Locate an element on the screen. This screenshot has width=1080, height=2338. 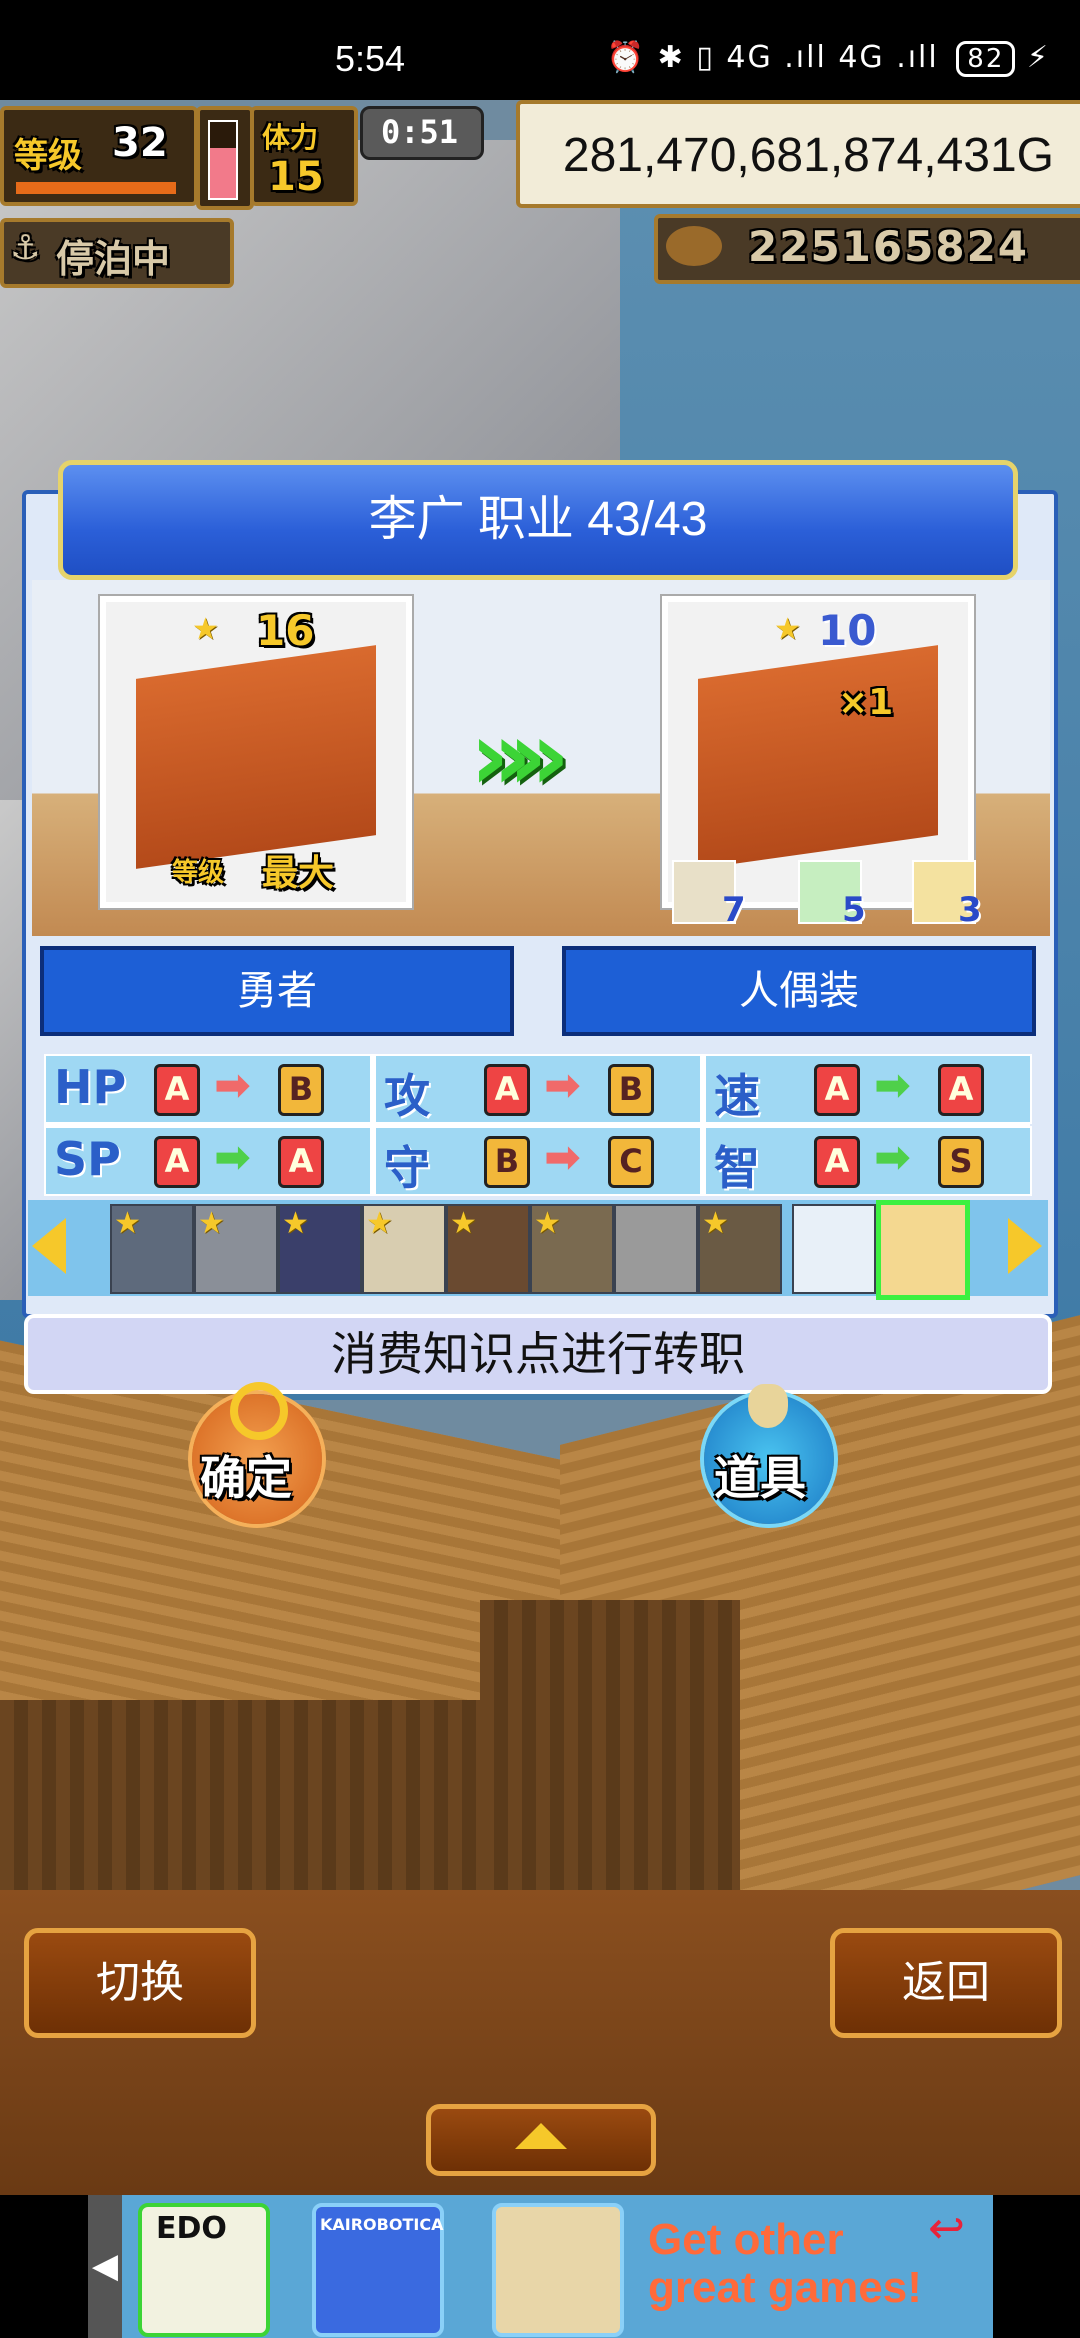
status-panel: ⚓ 停泊中 is located at coordinates (117, 253).